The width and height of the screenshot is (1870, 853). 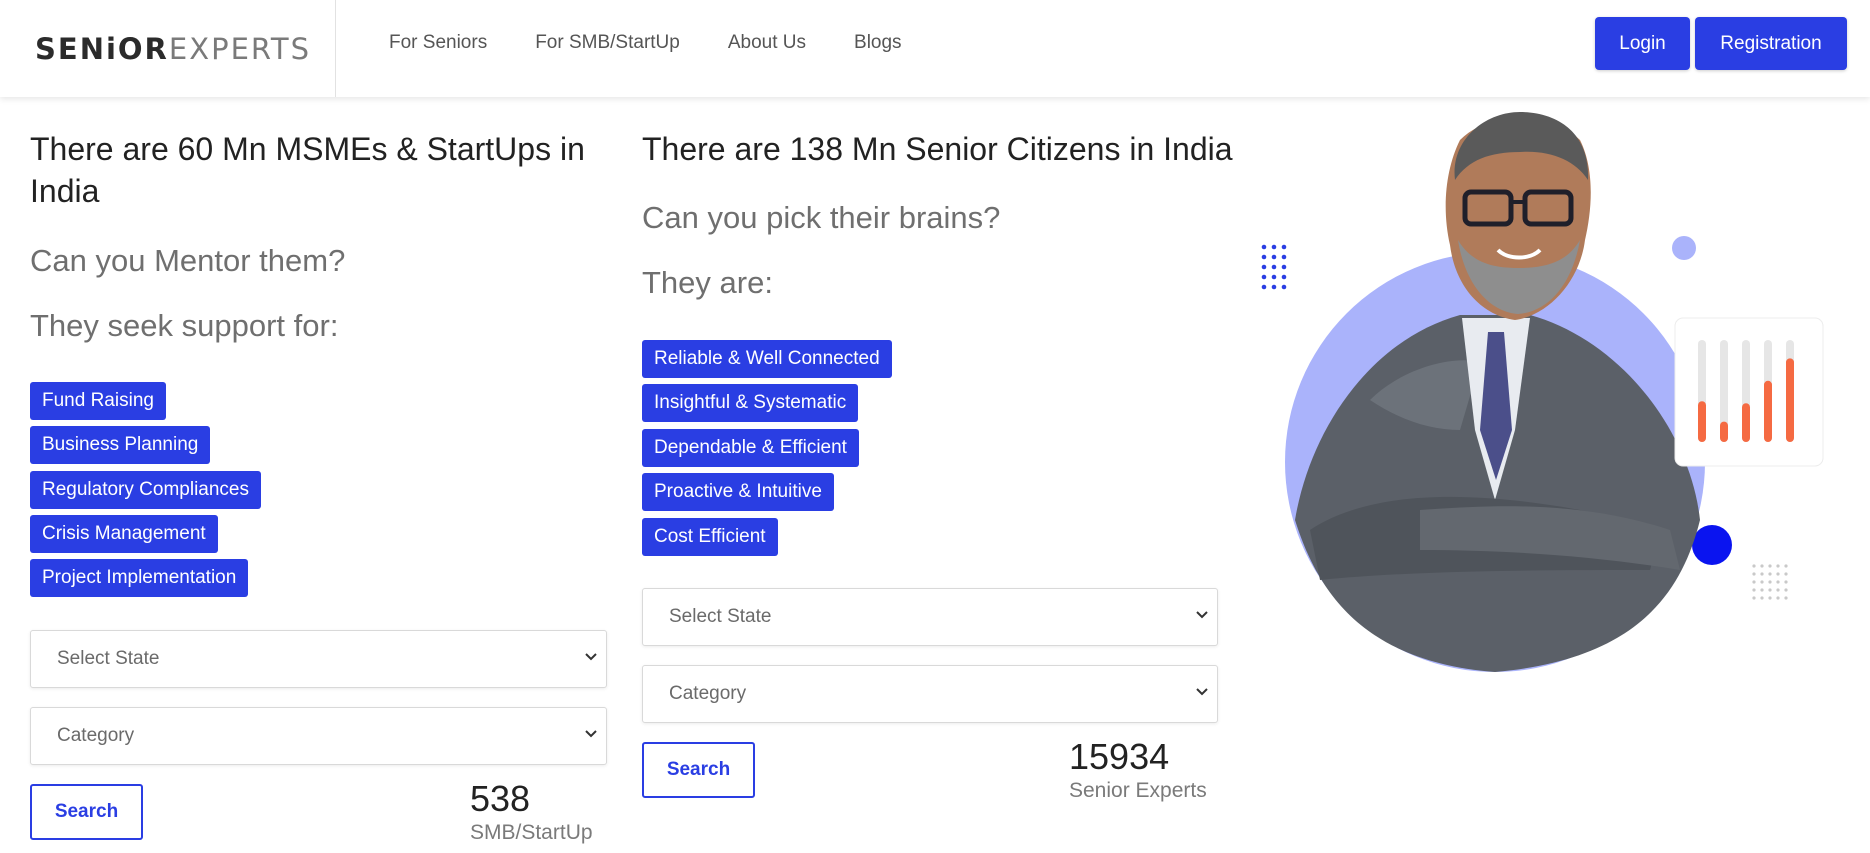 What do you see at coordinates (1119, 756) in the screenshot?
I see `senior-count: 15934` at bounding box center [1119, 756].